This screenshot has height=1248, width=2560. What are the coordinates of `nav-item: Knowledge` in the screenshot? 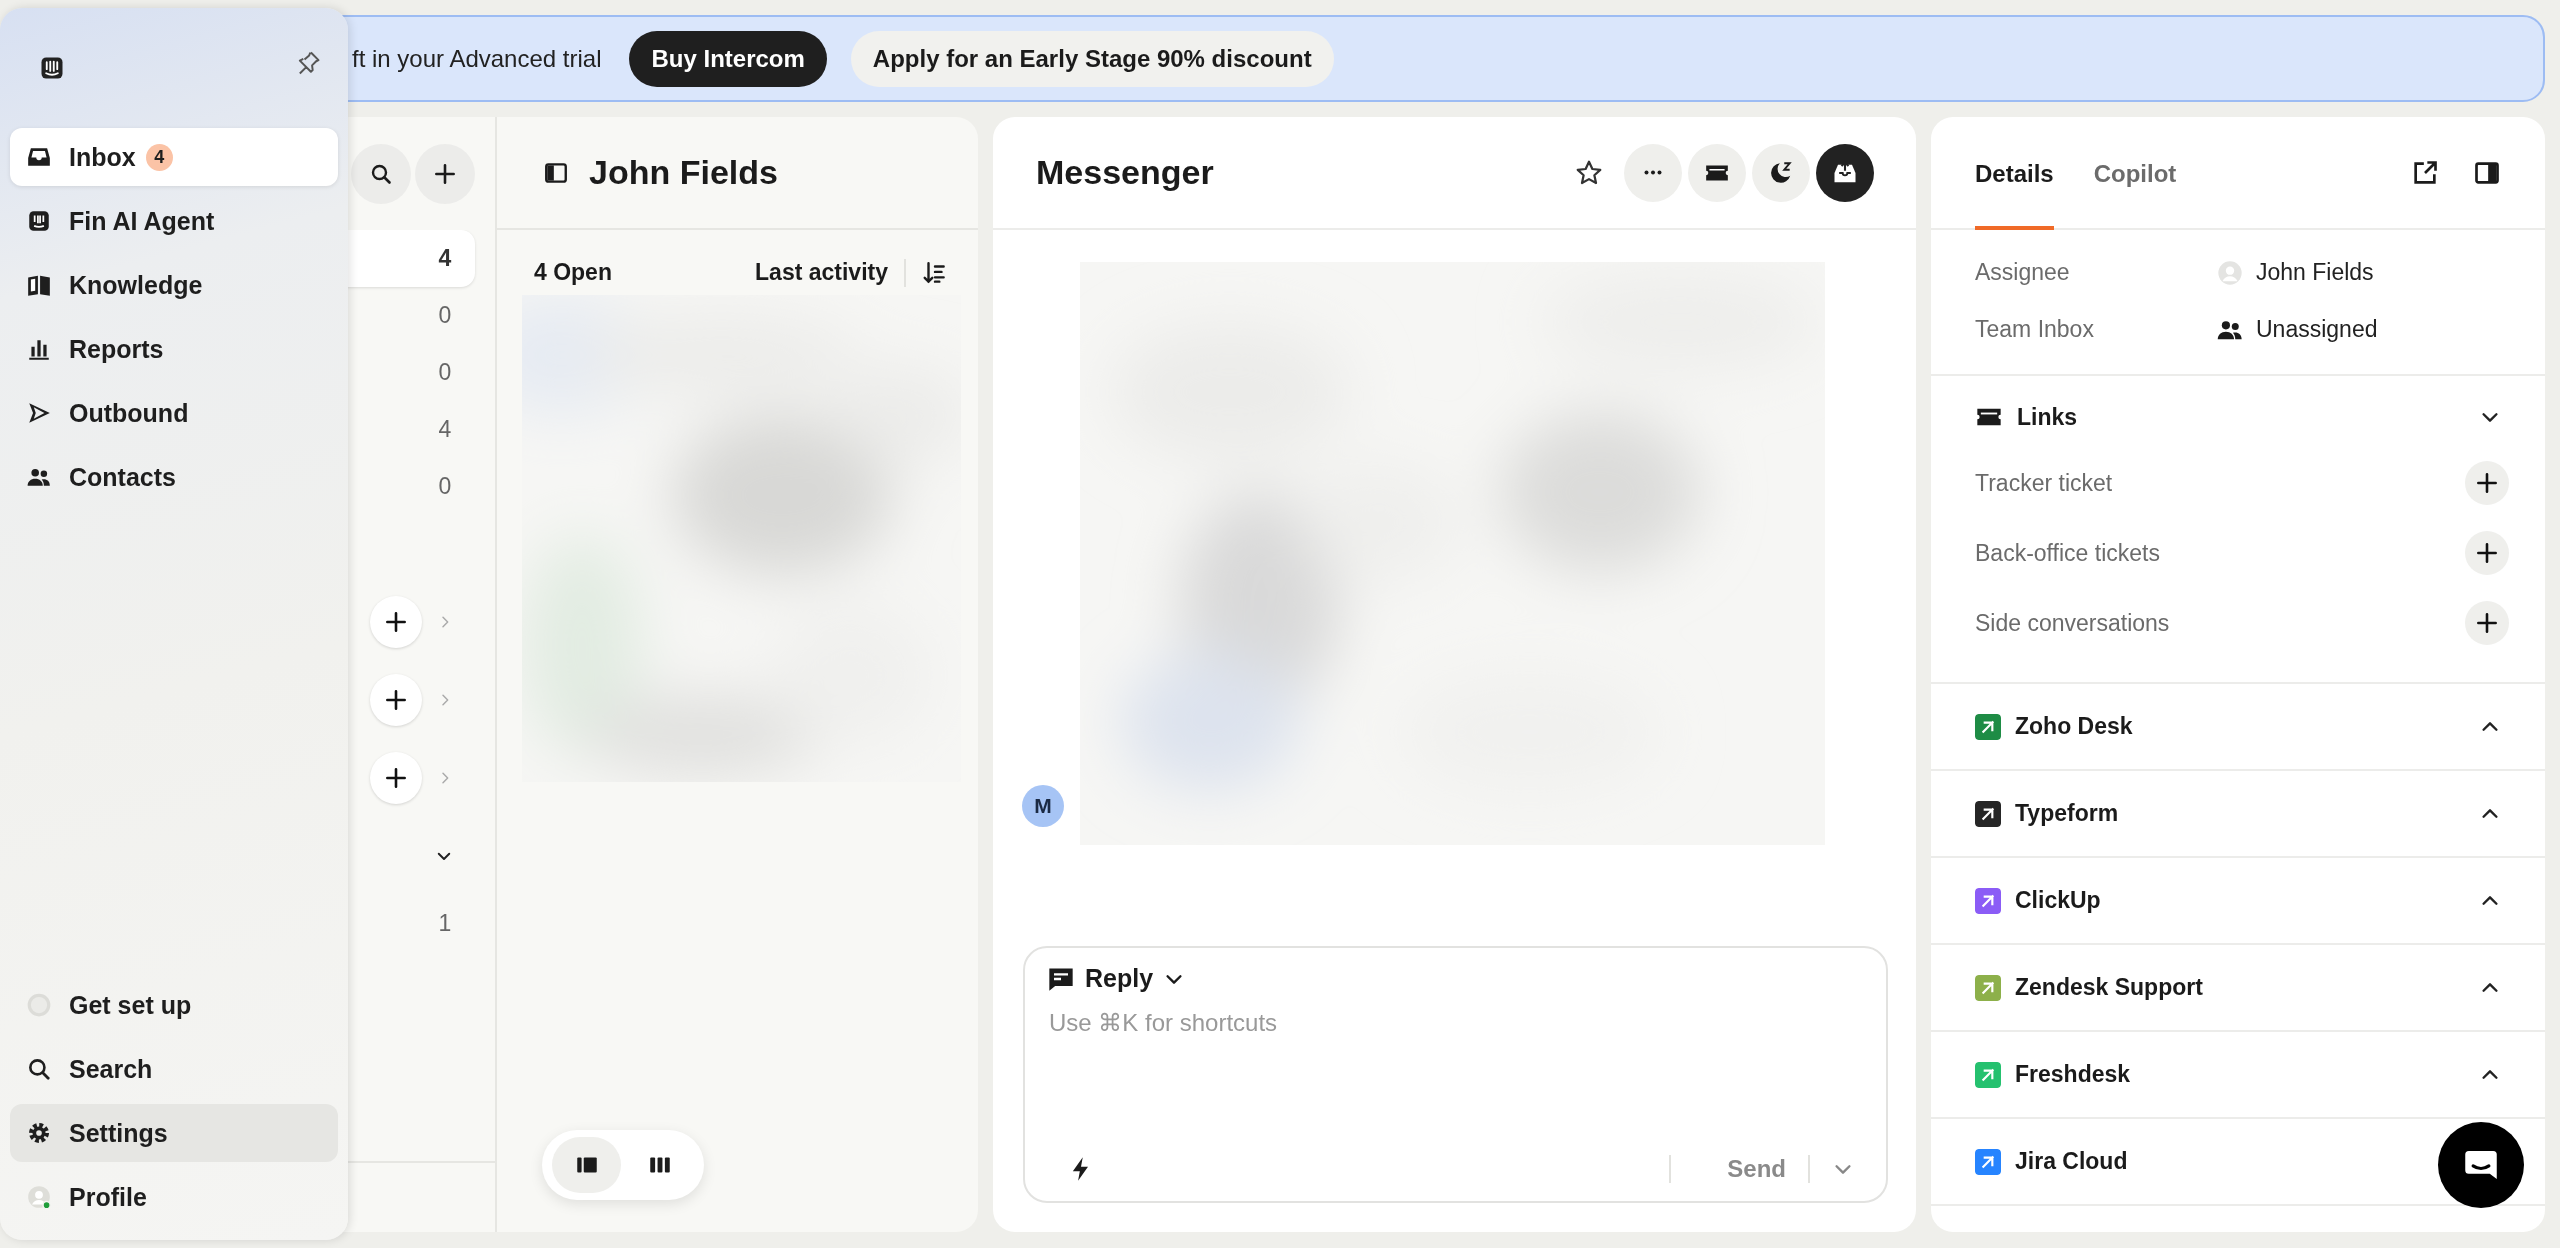 It's located at (174, 285).